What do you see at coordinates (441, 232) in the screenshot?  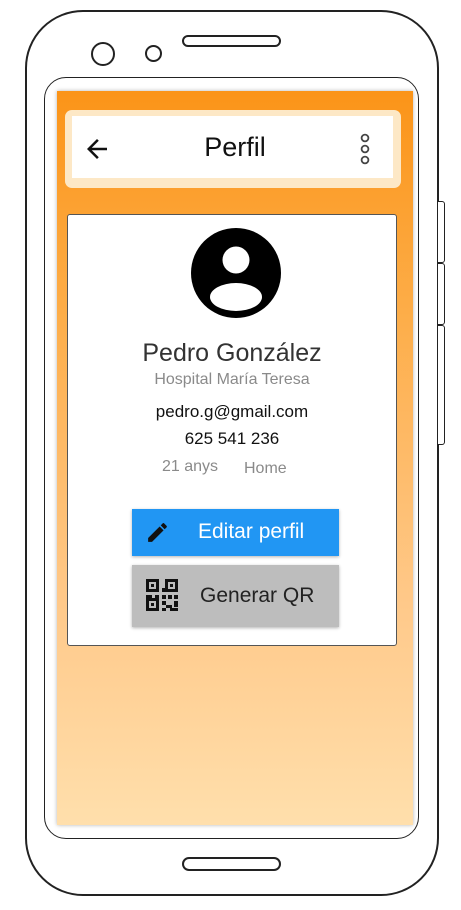 I see `phone-side-button-top` at bounding box center [441, 232].